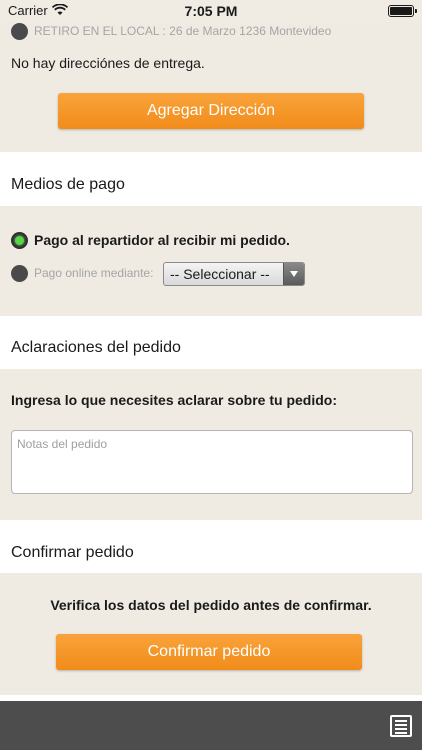  I want to click on payment-method-select: -- Seleccionar --, so click(234, 274).